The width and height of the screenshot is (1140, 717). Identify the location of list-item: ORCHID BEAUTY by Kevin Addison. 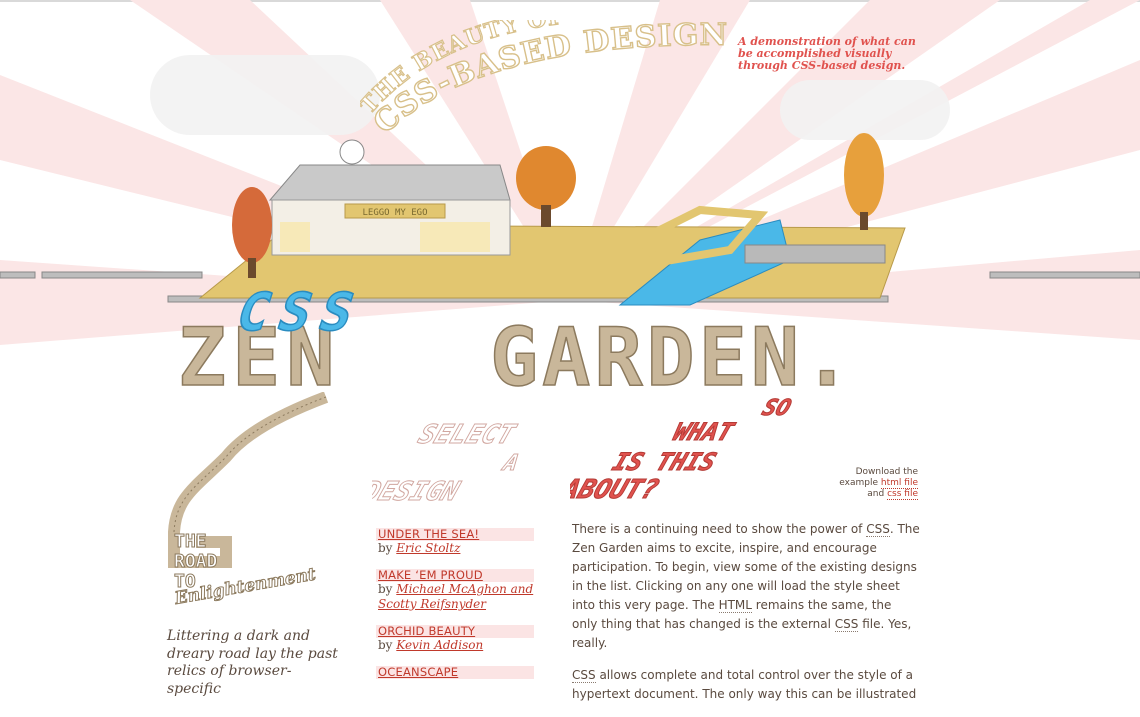
(455, 639).